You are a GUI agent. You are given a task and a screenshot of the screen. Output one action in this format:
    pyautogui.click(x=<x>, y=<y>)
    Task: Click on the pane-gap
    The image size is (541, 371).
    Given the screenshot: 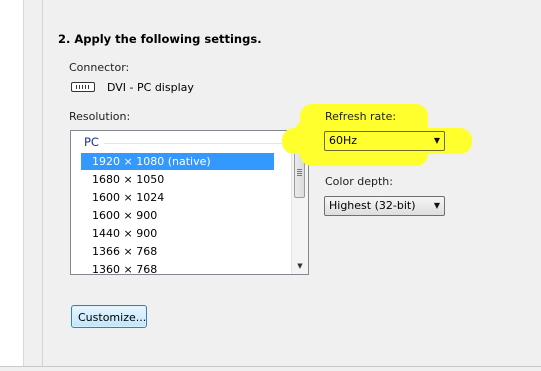 What is the action you would take?
    pyautogui.click(x=33, y=185)
    